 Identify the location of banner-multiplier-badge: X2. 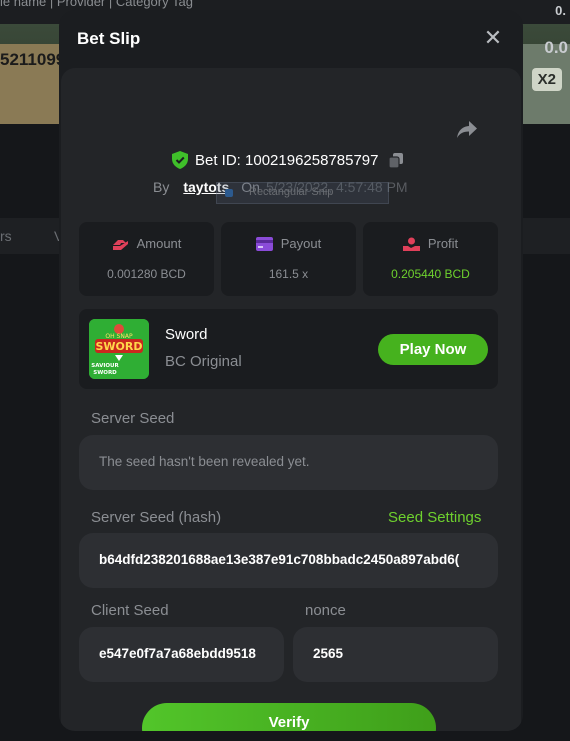
(546, 79).